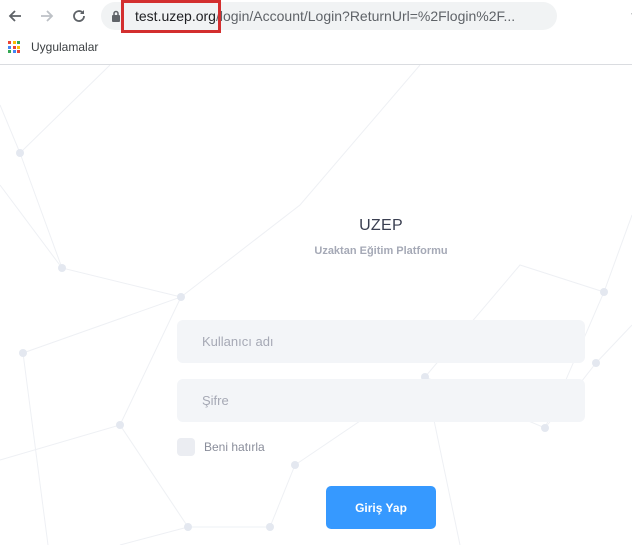 Image resolution: width=632 pixels, height=545 pixels. I want to click on username-input, so click(381, 341).